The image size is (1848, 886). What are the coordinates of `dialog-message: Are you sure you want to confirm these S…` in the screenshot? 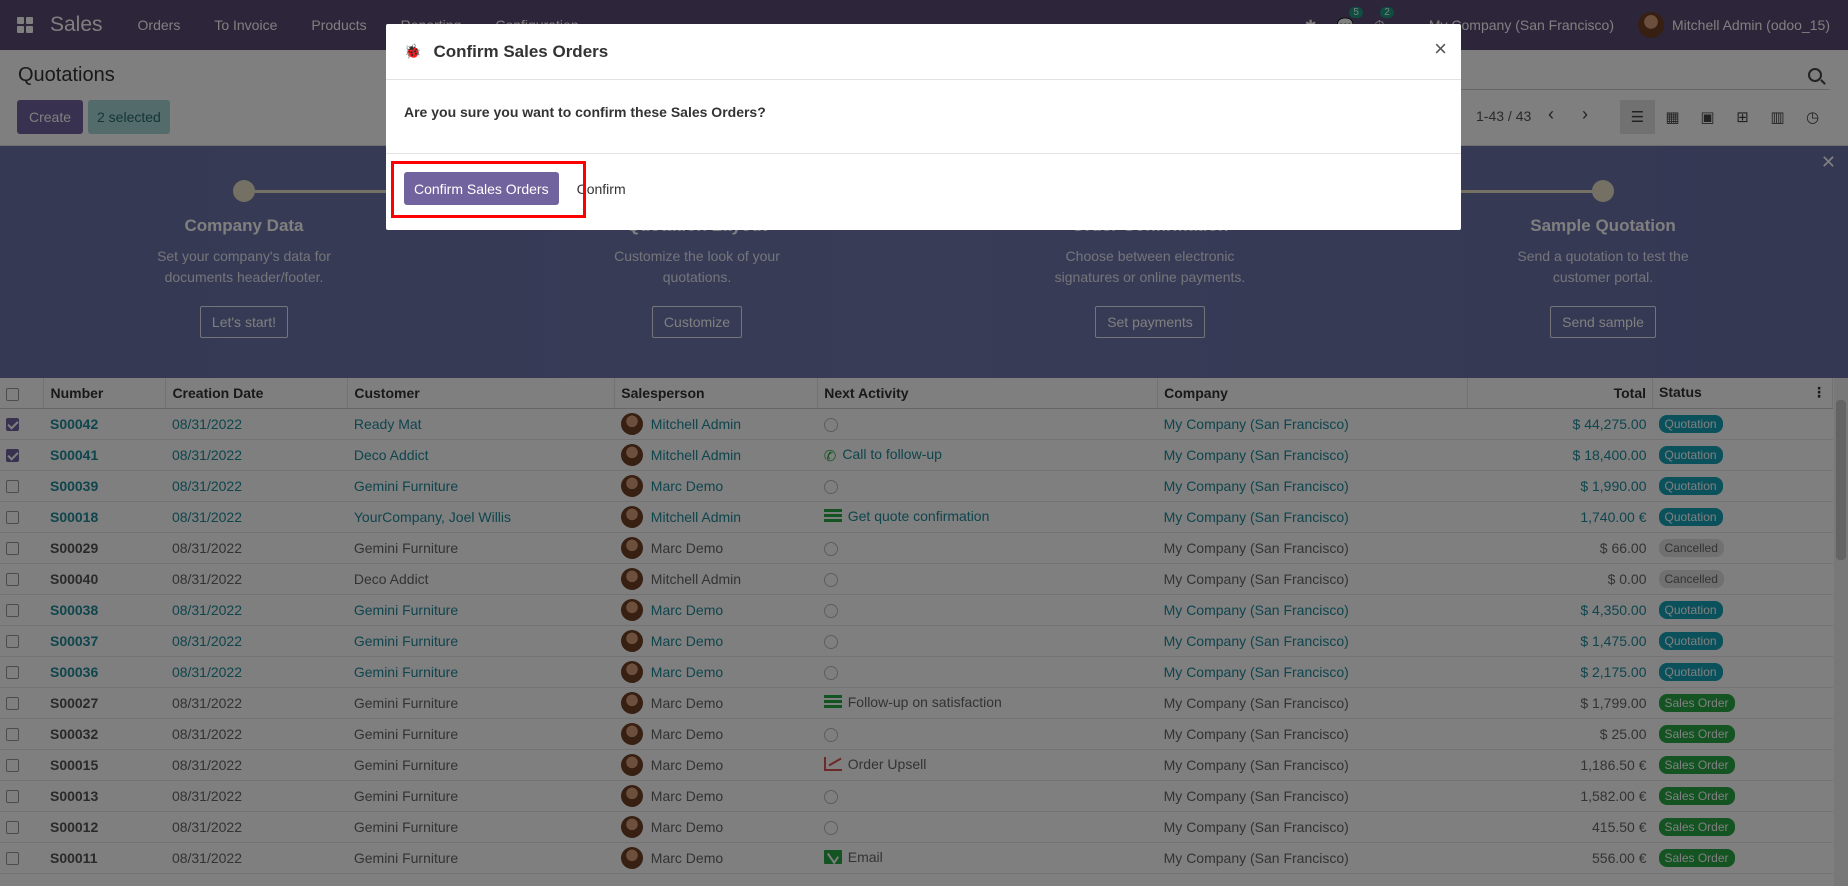 It's located at (923, 117).